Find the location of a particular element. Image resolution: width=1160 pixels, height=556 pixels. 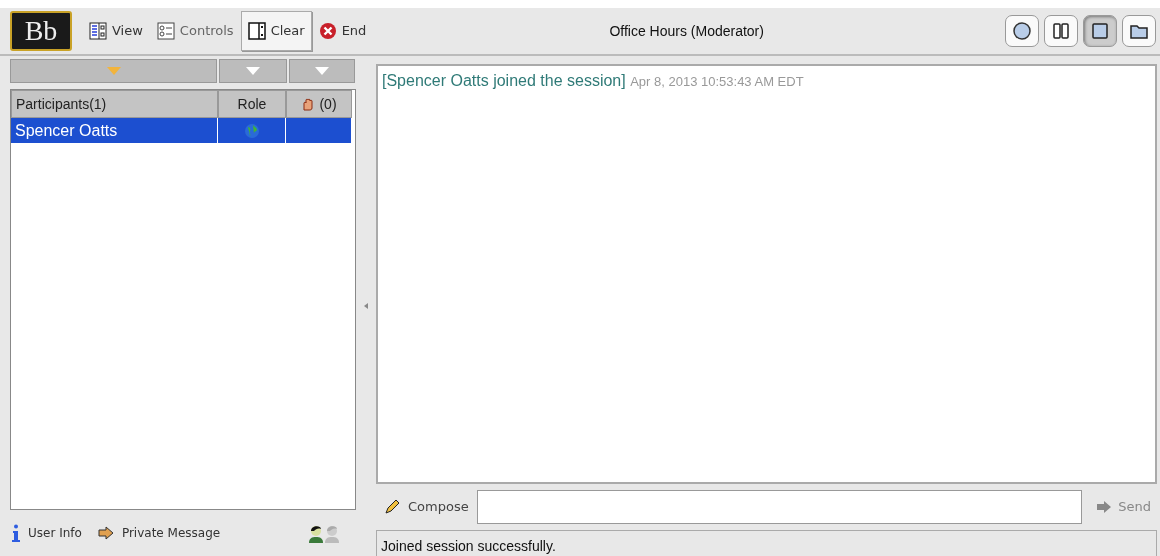

compose-button: Compose is located at coordinates (426, 507).